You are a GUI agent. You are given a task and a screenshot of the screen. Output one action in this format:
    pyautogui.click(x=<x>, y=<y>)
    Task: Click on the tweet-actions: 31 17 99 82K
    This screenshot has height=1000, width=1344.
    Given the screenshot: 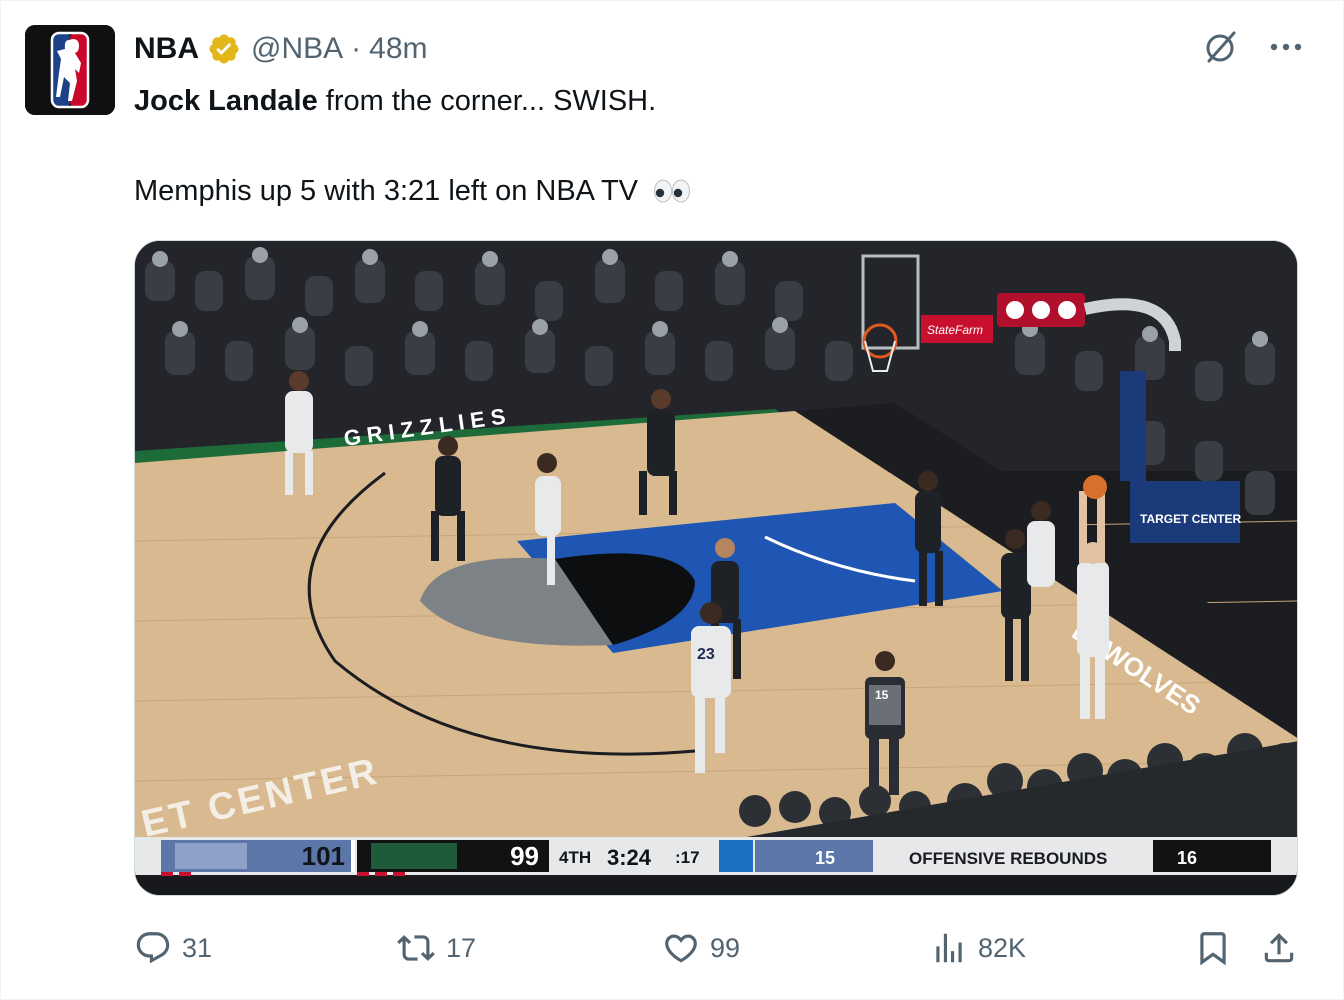 What is the action you would take?
    pyautogui.click(x=716, y=948)
    